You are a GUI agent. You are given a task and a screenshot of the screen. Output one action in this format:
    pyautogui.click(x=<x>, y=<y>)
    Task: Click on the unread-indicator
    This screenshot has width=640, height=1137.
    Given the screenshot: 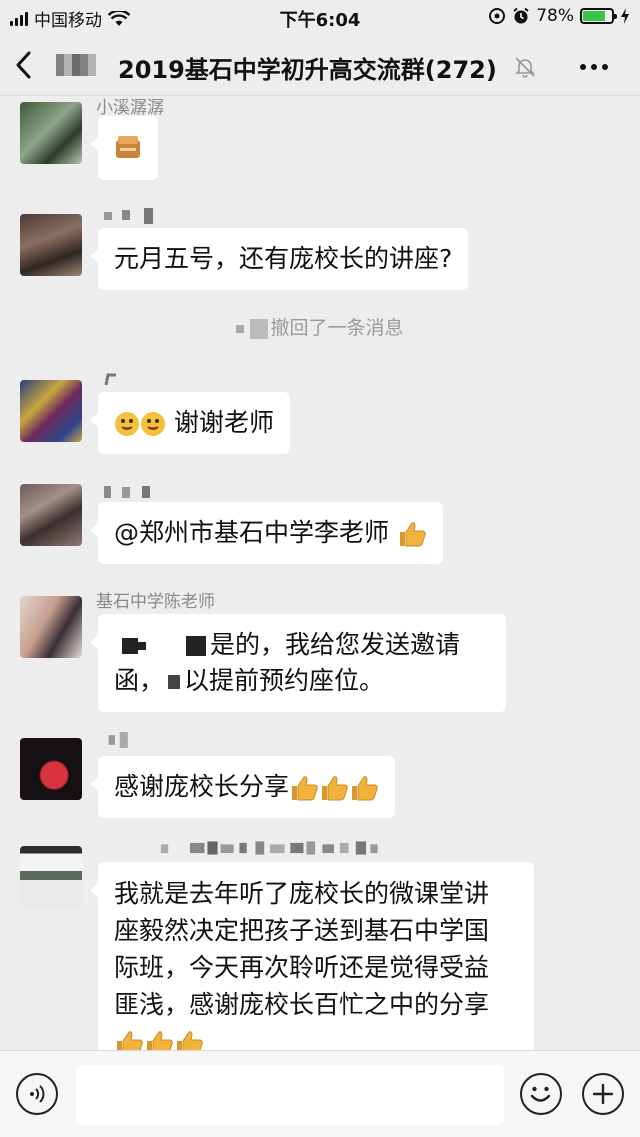 What is the action you would take?
    pyautogui.click(x=76, y=65)
    